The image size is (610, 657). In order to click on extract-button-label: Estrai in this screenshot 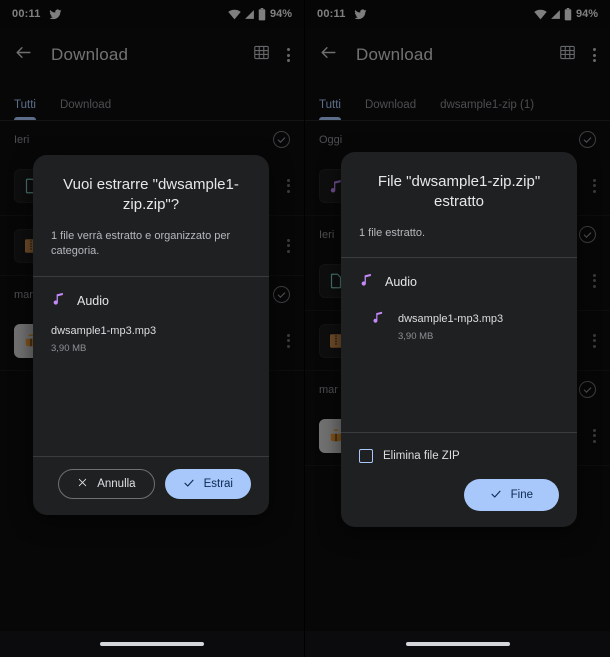, I will do `click(218, 484)`.